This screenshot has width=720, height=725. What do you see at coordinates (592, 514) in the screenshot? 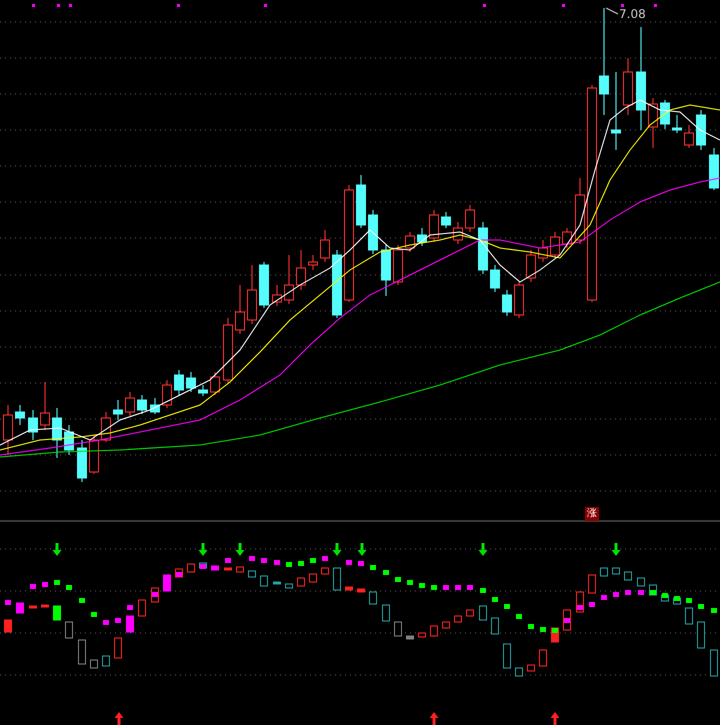
I see `rise-signal-badge: 涨` at bounding box center [592, 514].